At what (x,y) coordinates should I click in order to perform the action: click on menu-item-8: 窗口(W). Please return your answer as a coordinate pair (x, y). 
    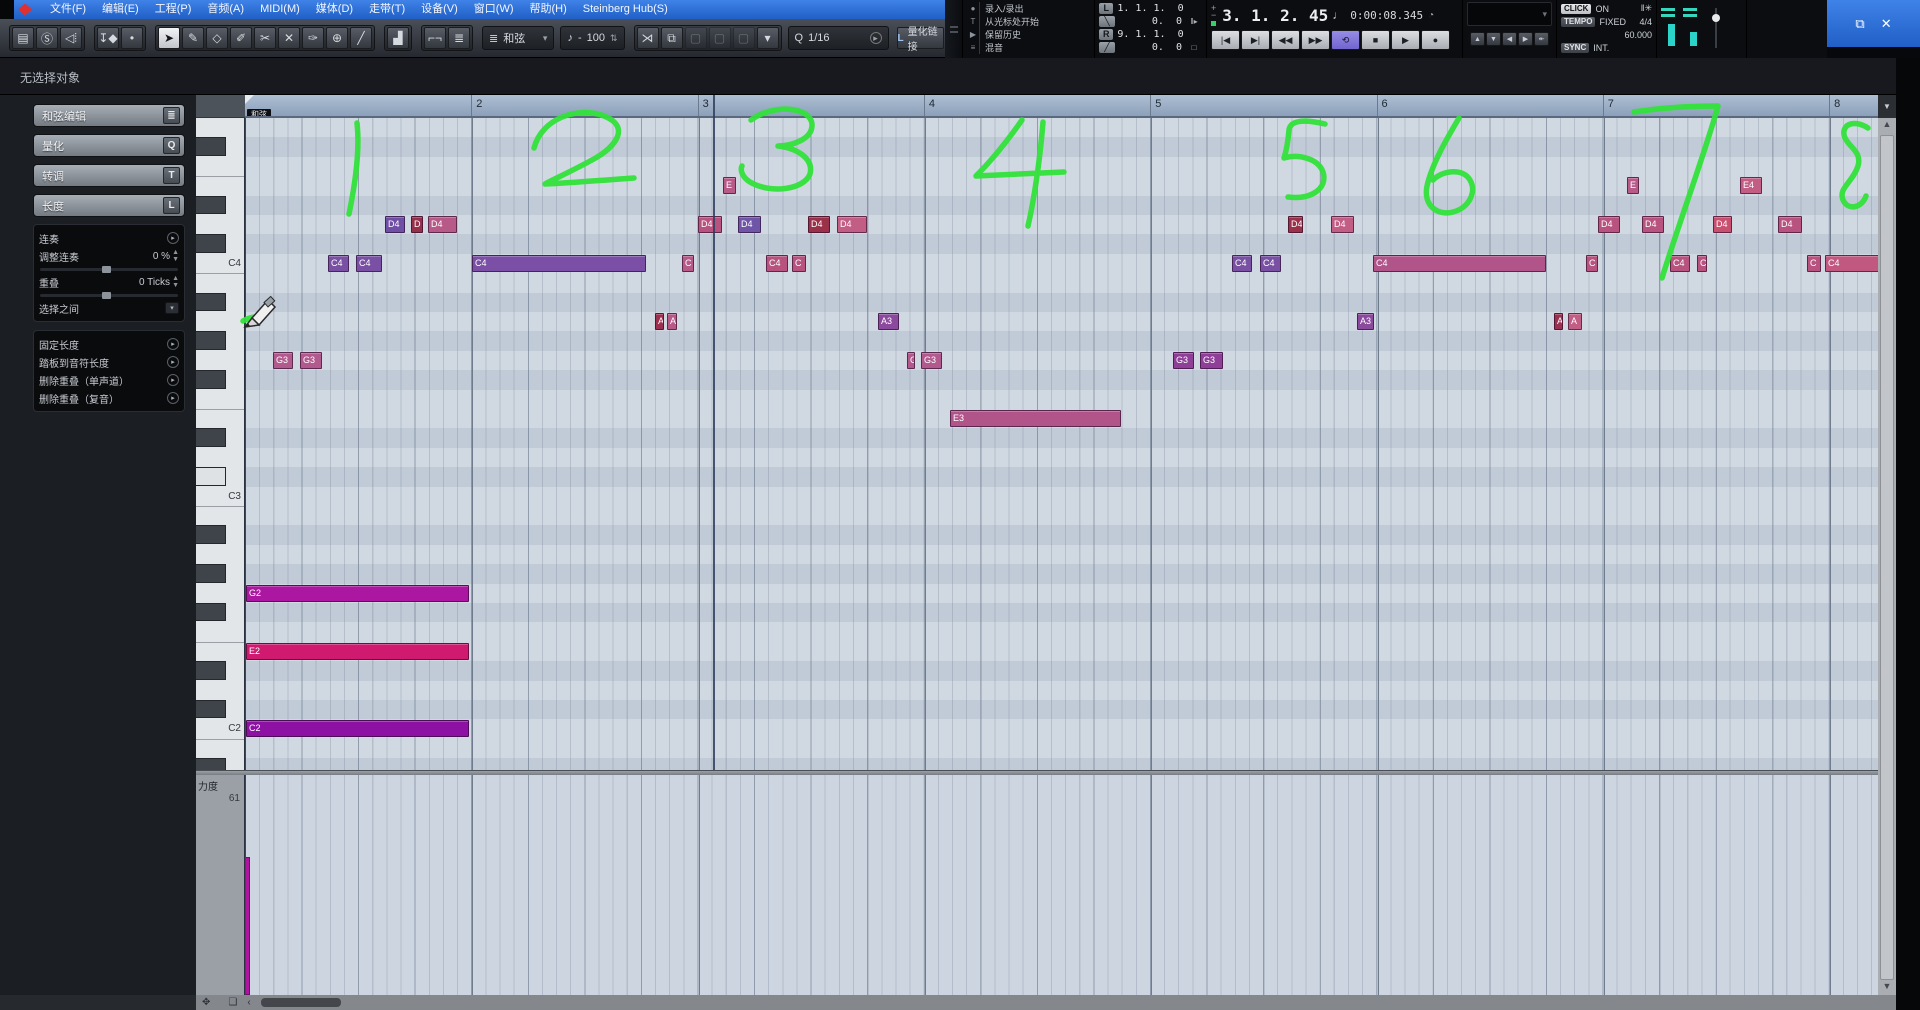
    Looking at the image, I should click on (494, 9).